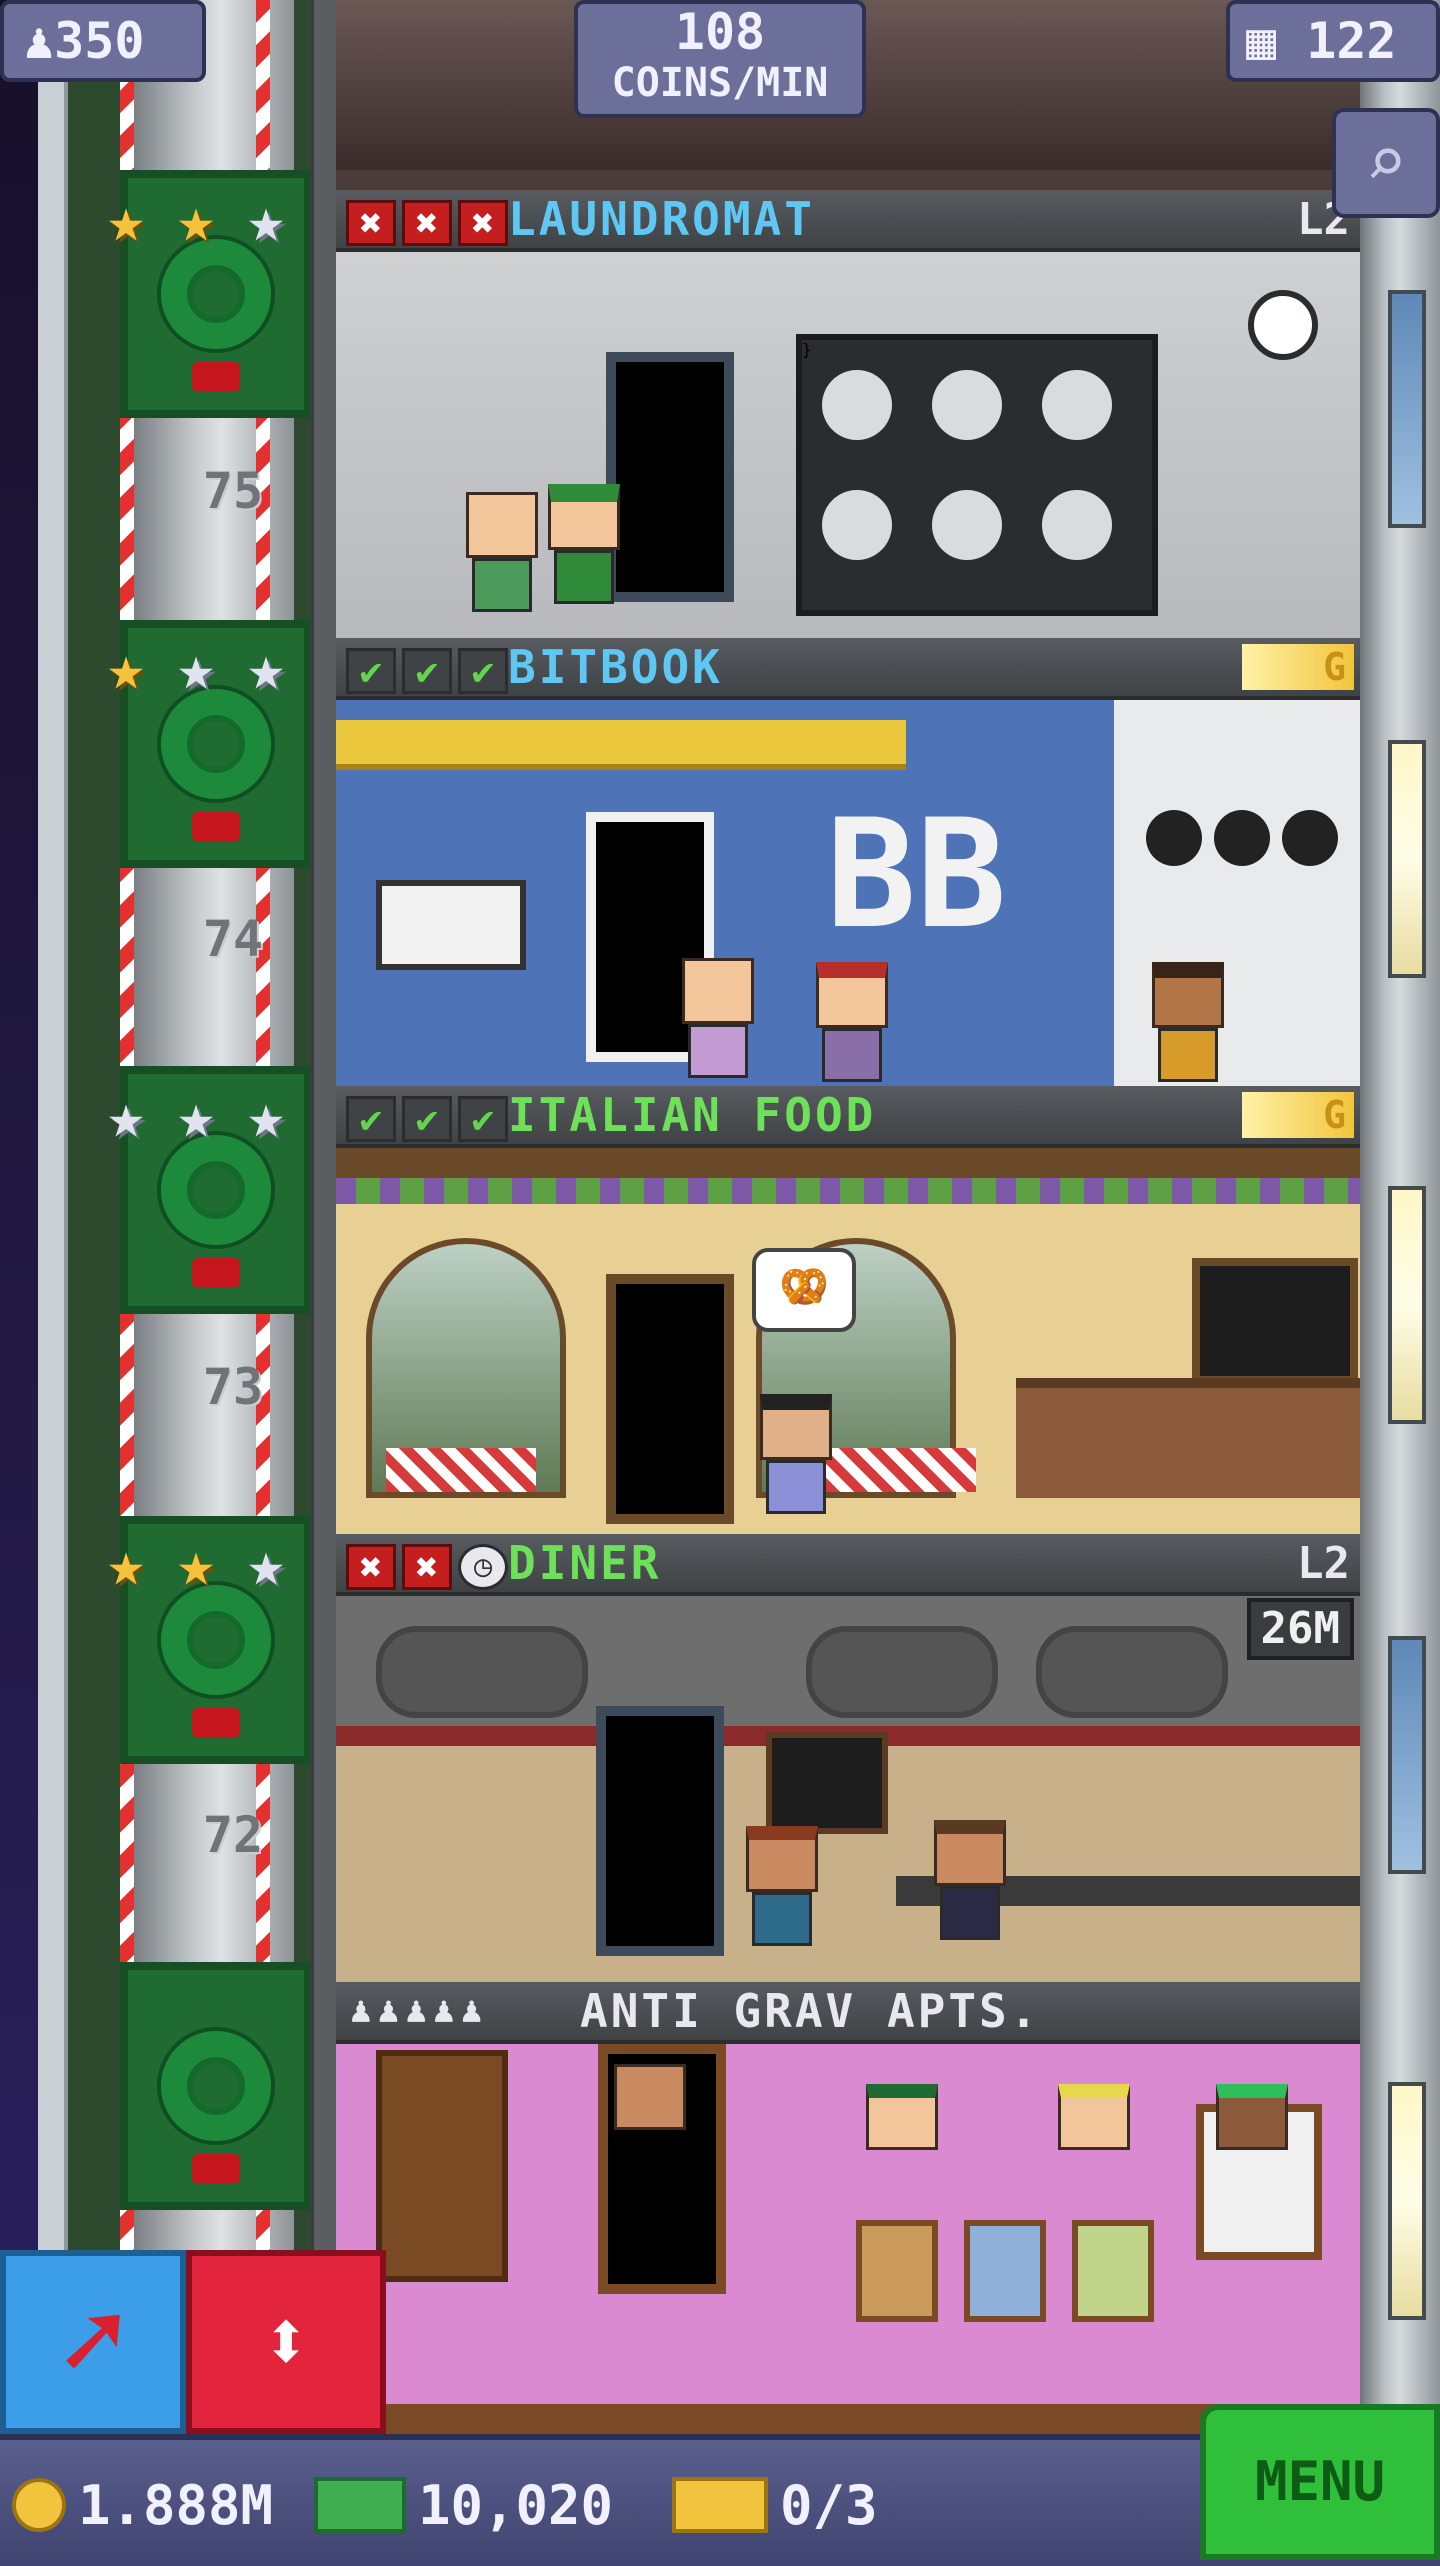 The height and width of the screenshot is (2566, 1440). Describe the element at coordinates (848, 2208) in the screenshot. I see `floor-anti-grav-apts: ♟♟♟♟♟ ANTI GRAV APTS.` at that location.